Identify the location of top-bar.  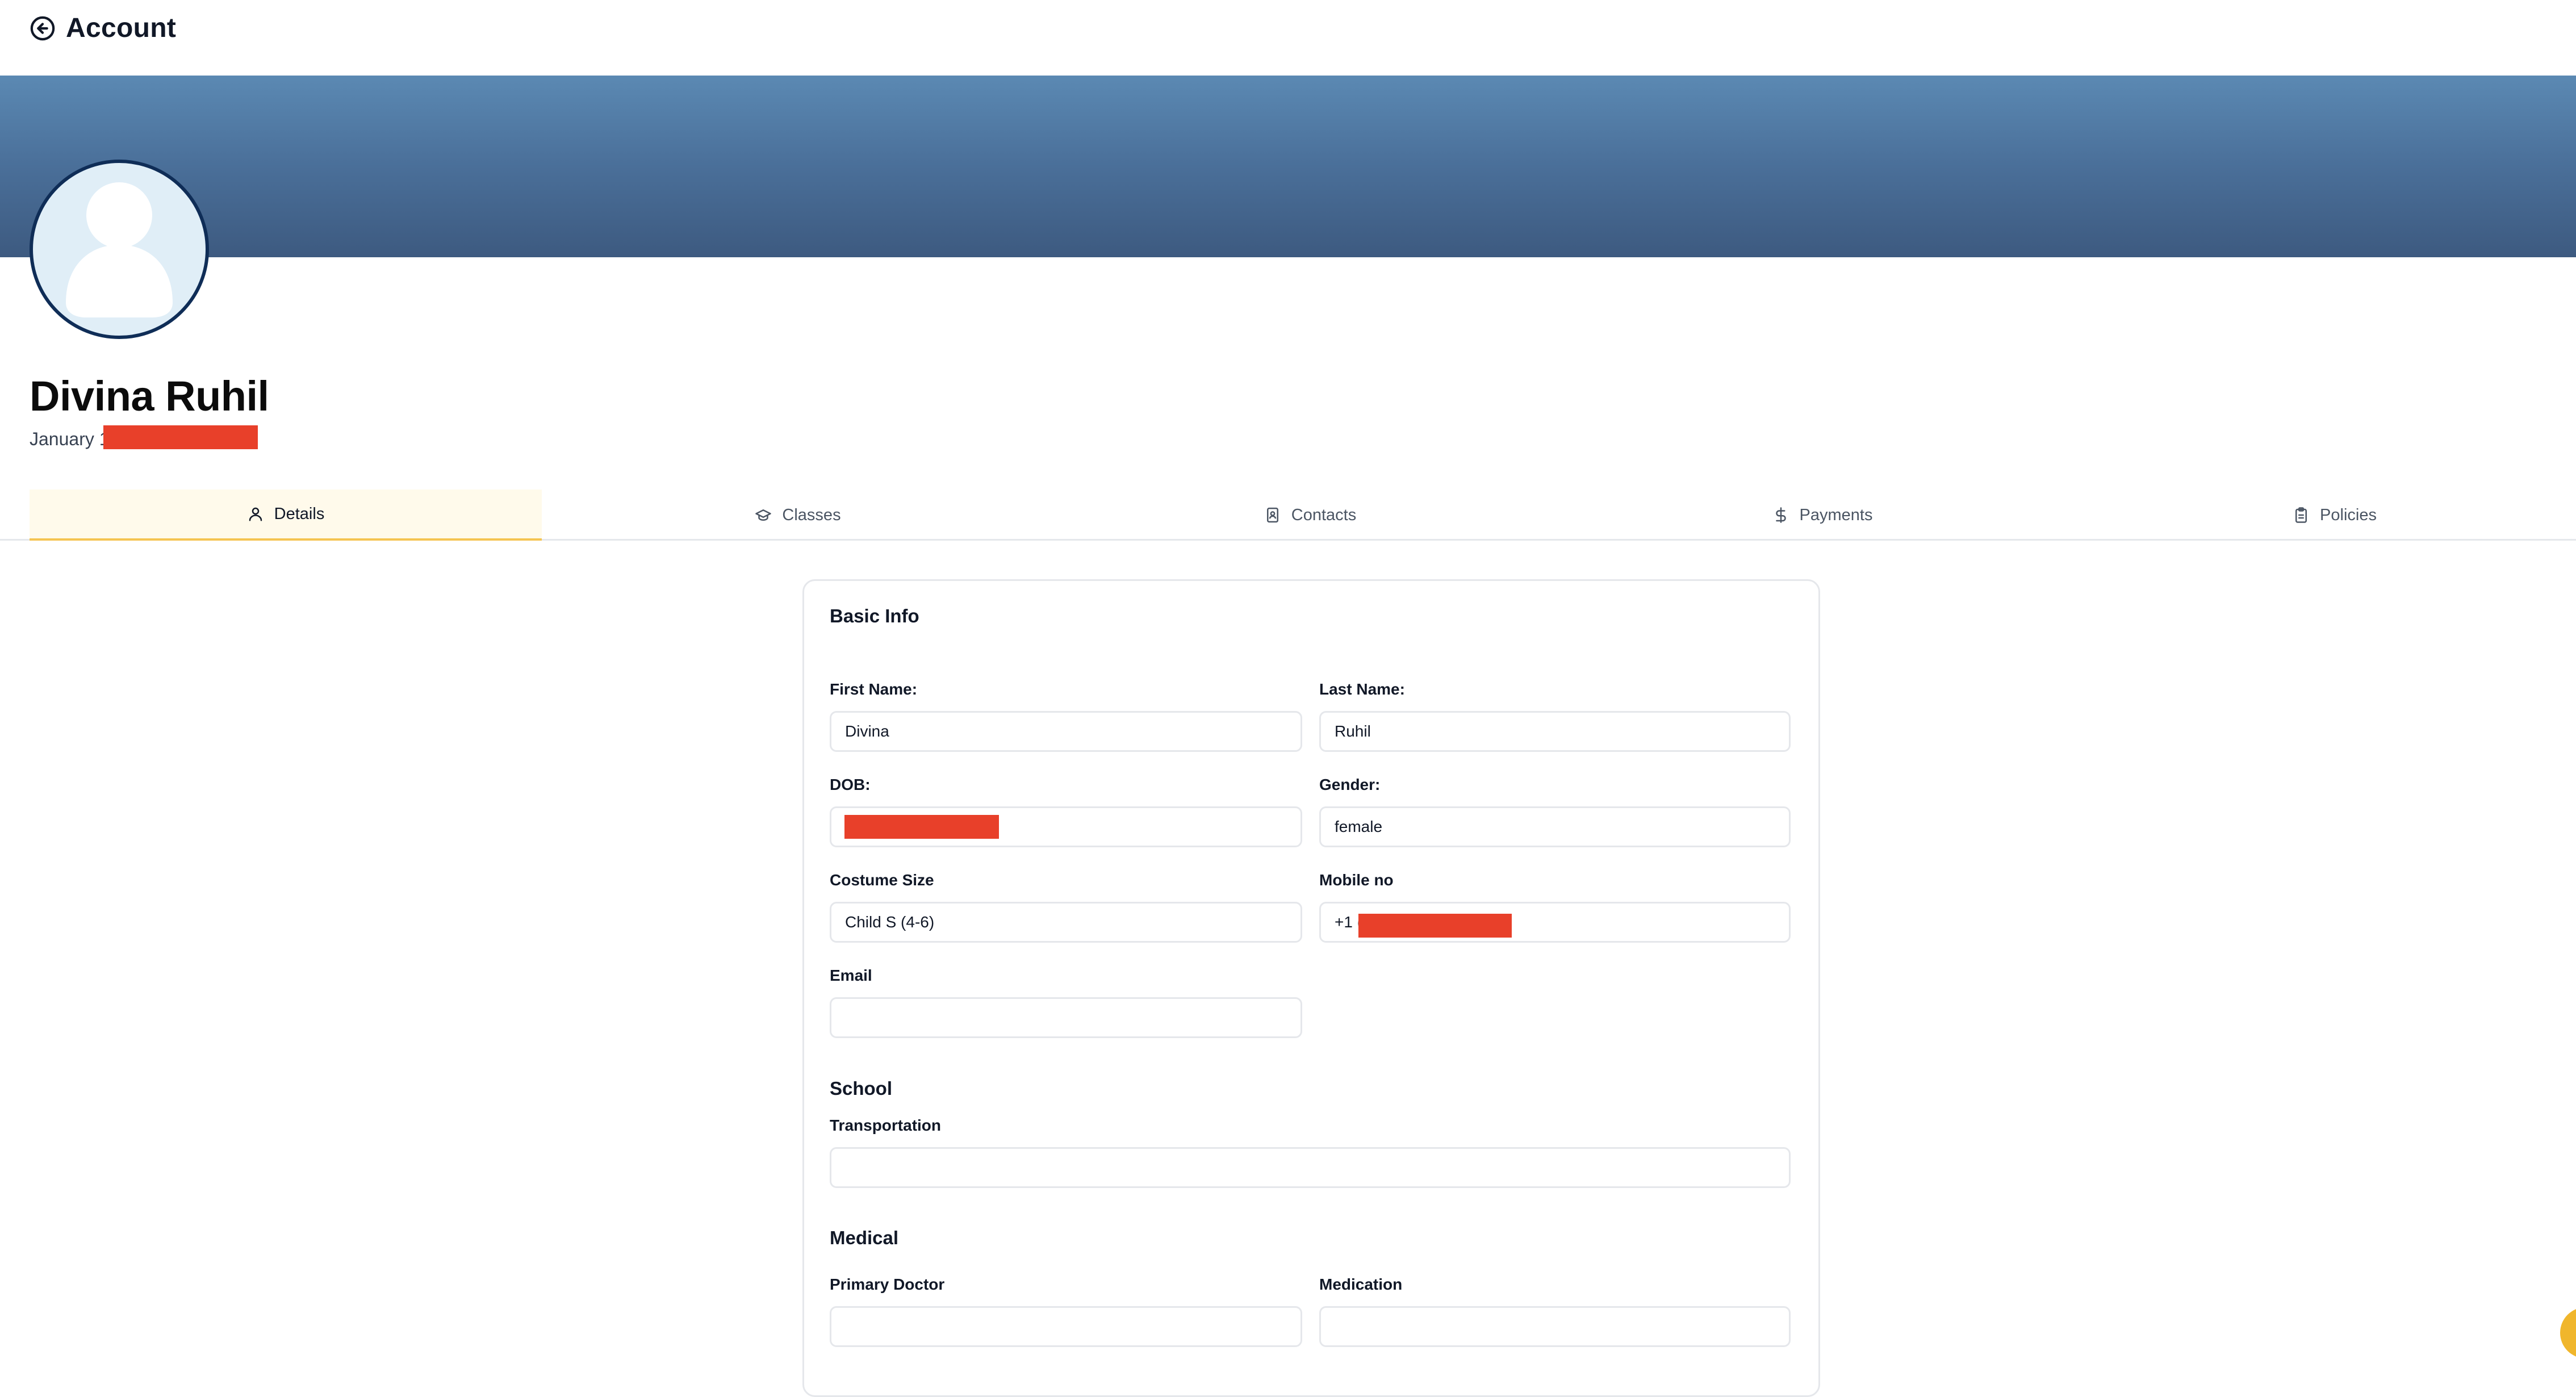
(1288, 38).